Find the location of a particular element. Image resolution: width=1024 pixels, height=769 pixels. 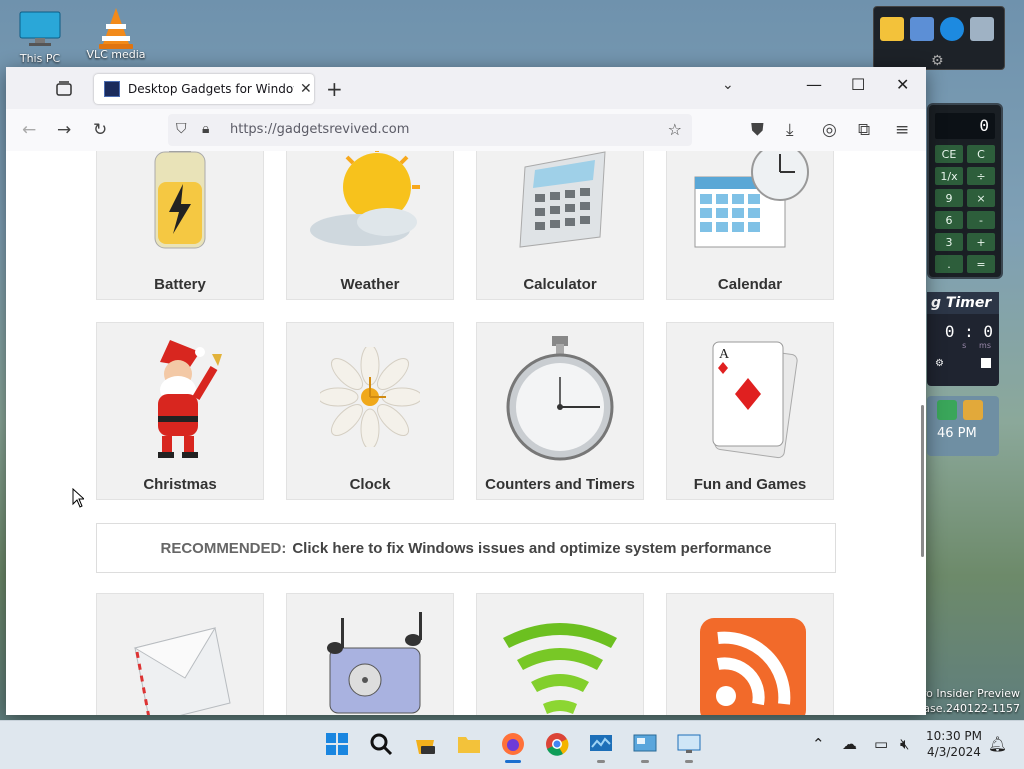

start-icon is located at coordinates (337, 744).